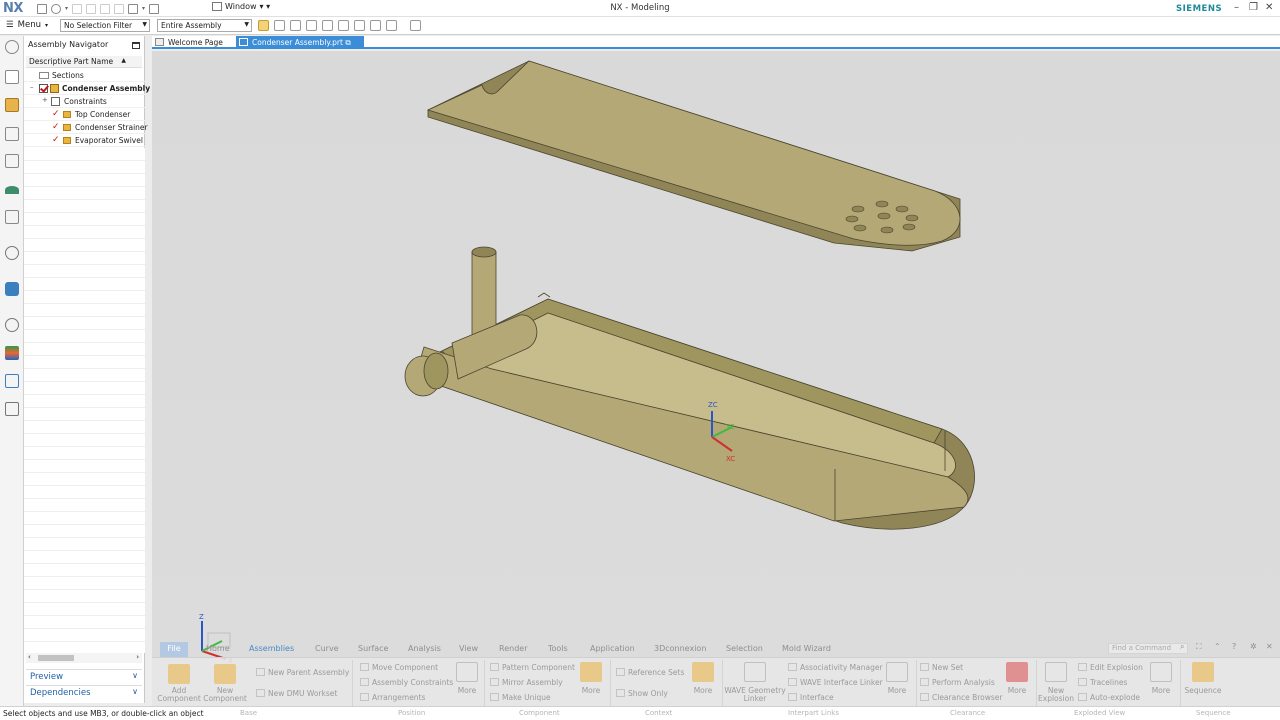 This screenshot has width=1280, height=720. What do you see at coordinates (1269, 7) in the screenshot?
I see `close-window-icon: ✕` at bounding box center [1269, 7].